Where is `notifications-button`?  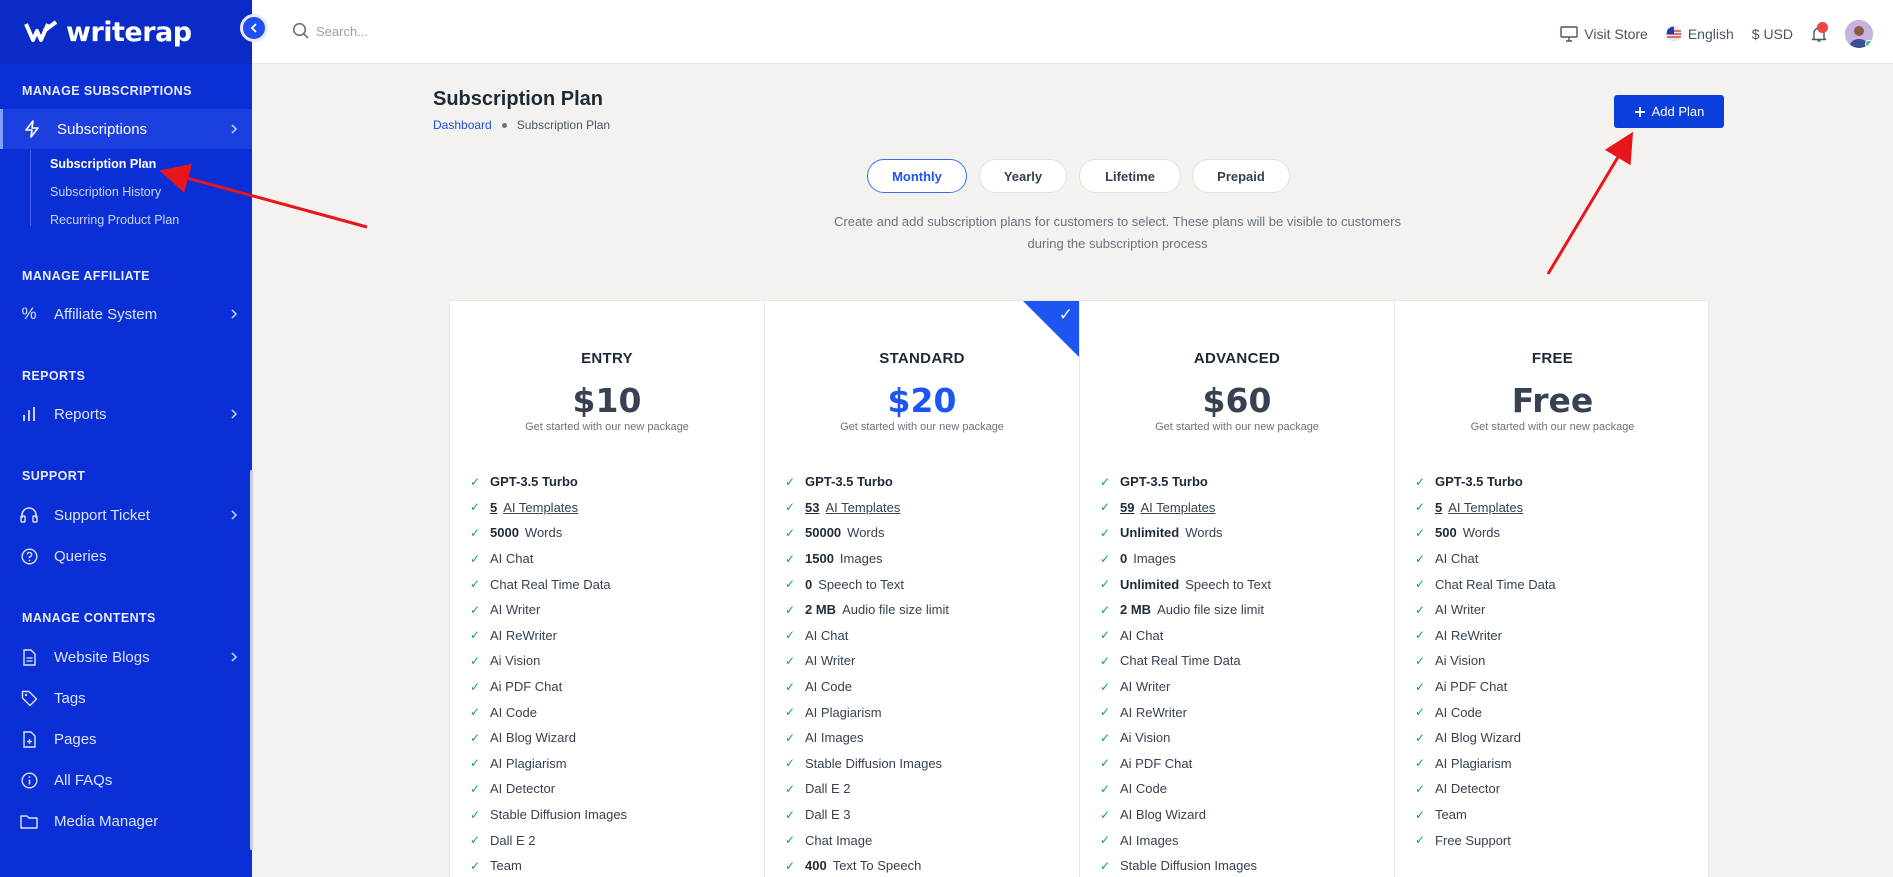
notifications-button is located at coordinates (1819, 32).